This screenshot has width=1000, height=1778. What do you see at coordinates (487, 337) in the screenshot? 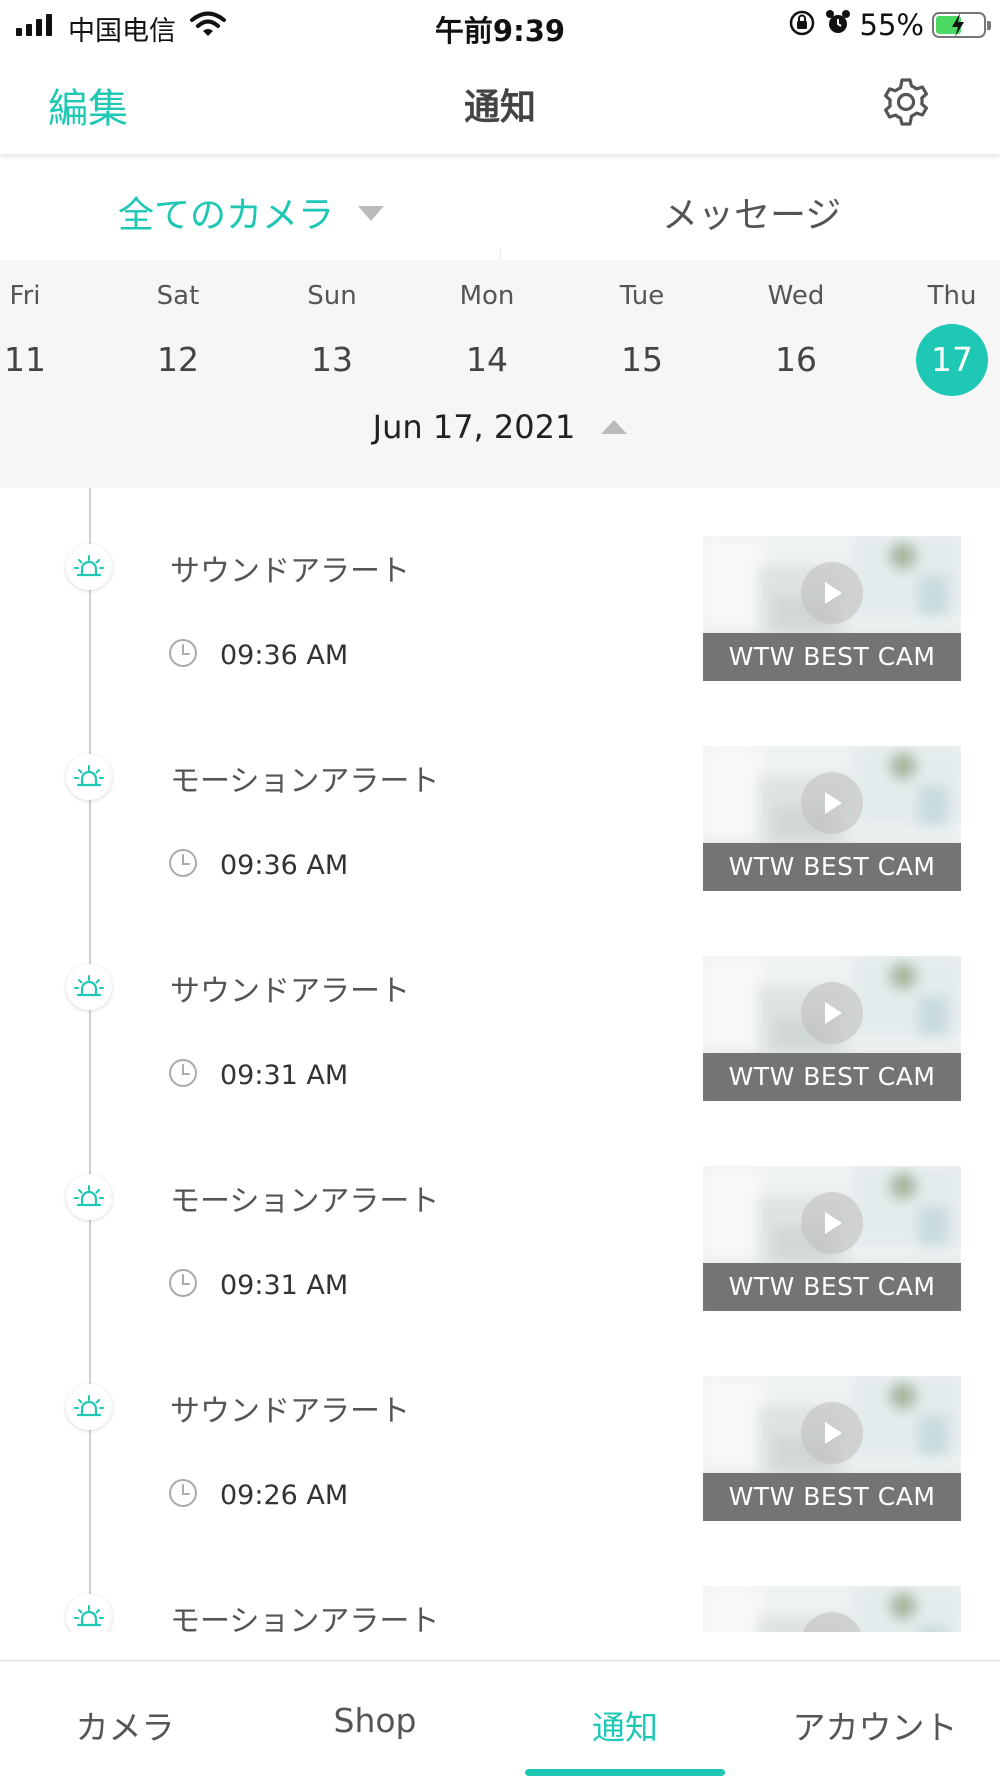
I see `day-mon-14: Mon 14` at bounding box center [487, 337].